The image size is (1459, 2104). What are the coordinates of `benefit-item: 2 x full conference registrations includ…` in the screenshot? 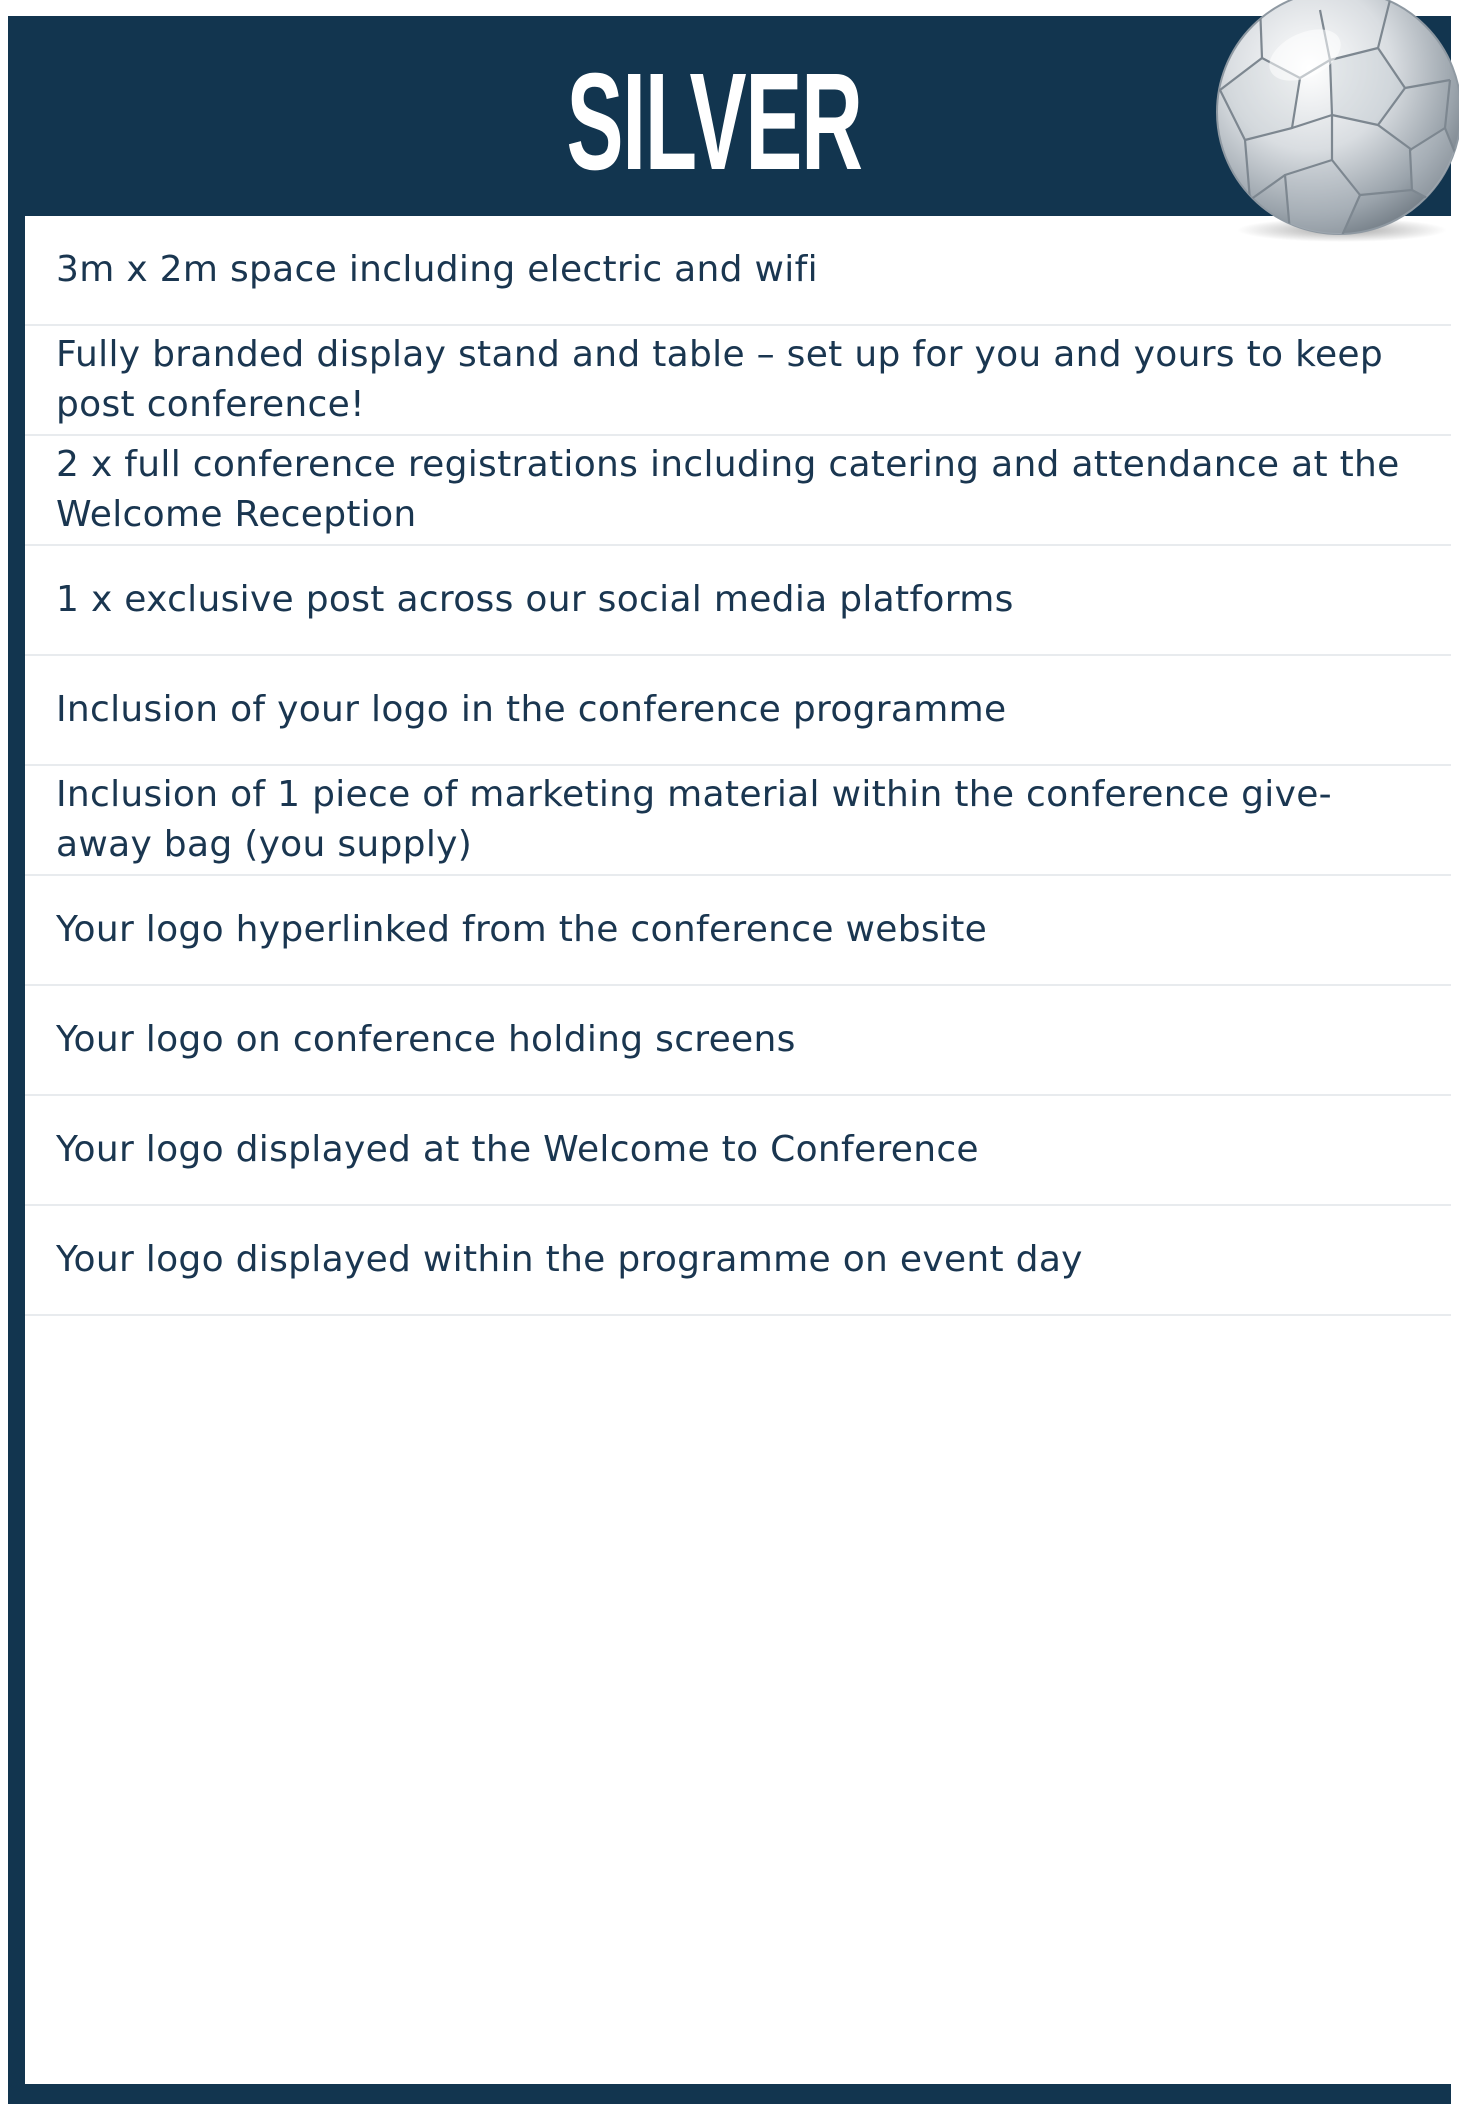 It's located at (738, 491).